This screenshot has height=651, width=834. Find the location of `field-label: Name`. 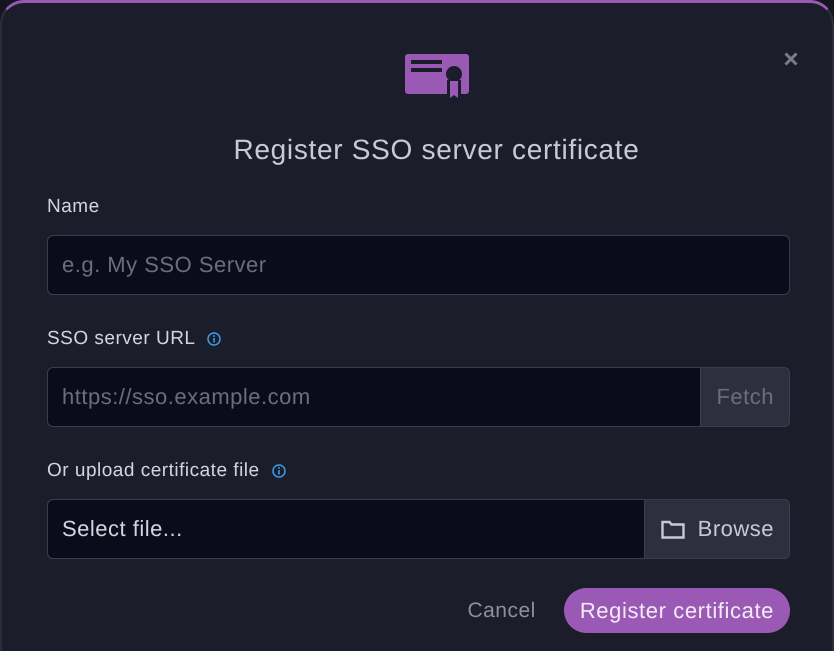

field-label: Name is located at coordinates (73, 207).